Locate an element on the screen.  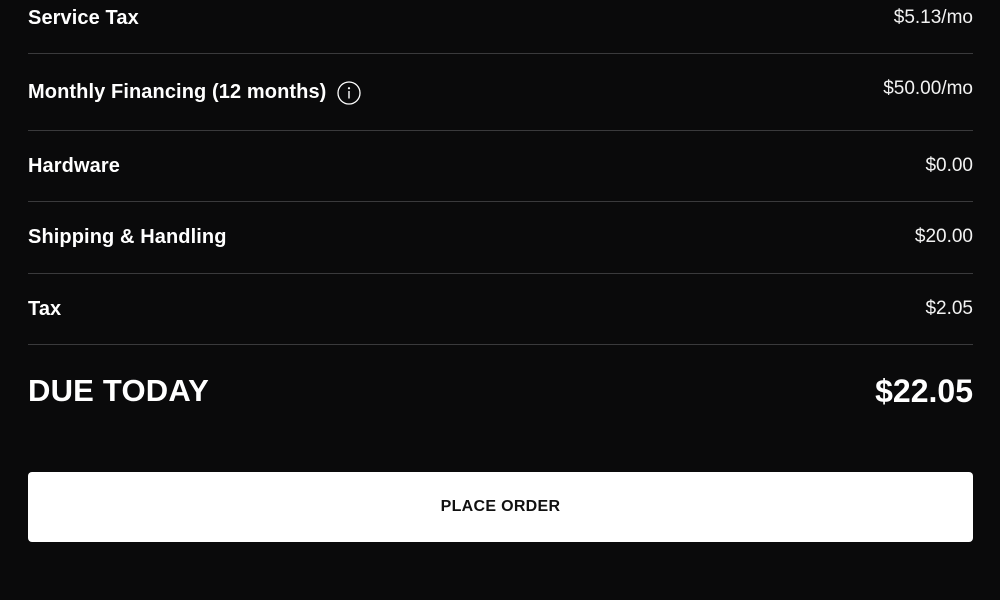
line-item-hardware: Hardware $0.00 is located at coordinates (500, 166).